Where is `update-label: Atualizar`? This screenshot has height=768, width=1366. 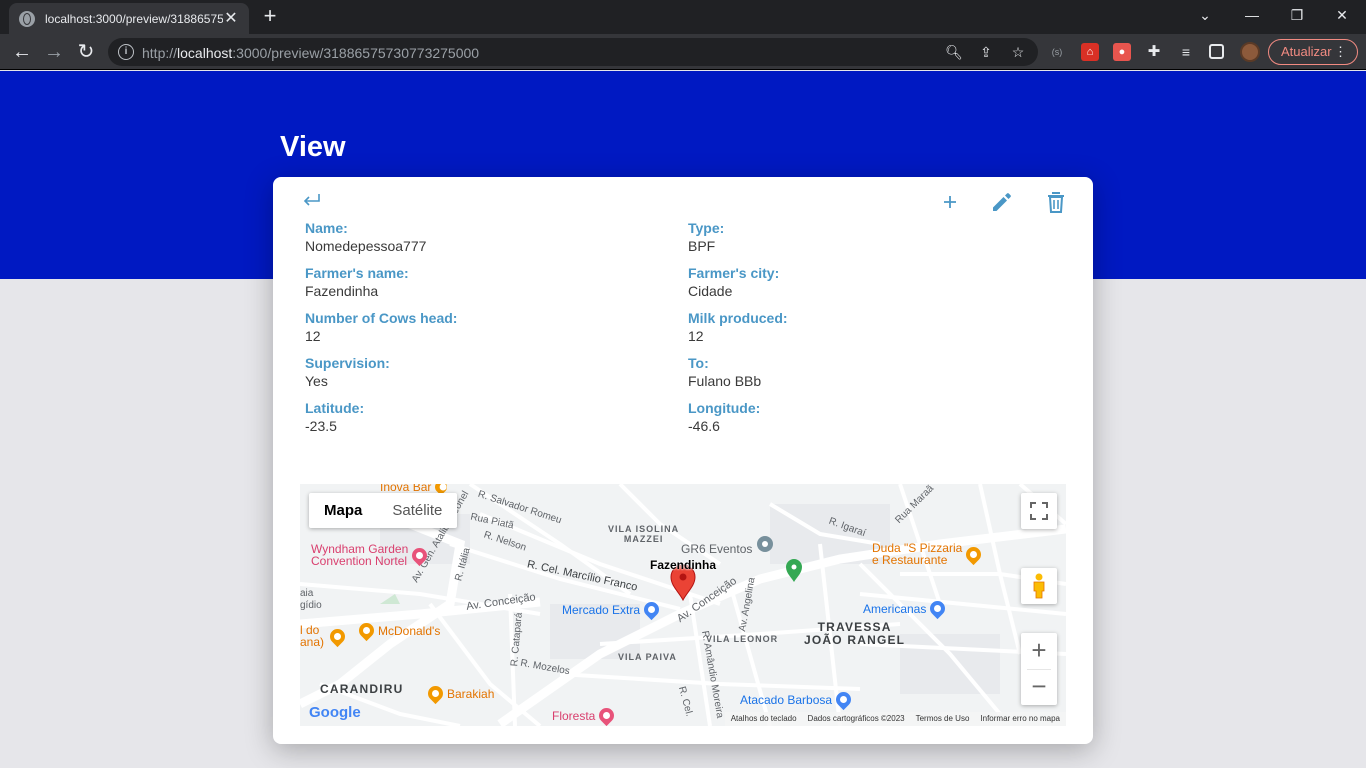 update-label: Atualizar is located at coordinates (1306, 51).